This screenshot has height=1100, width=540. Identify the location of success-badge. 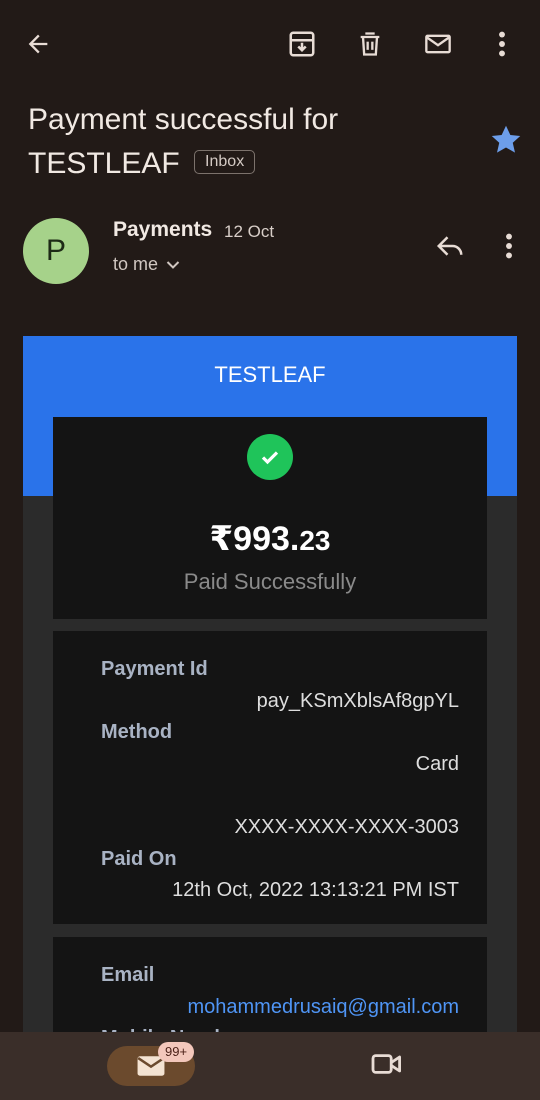
(270, 457).